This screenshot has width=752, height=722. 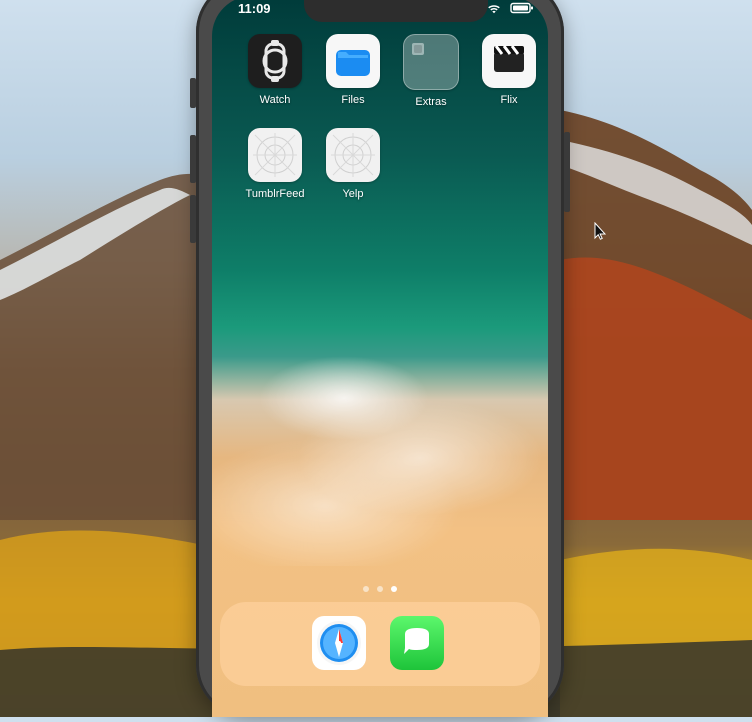 I want to click on app-watch: Watch, so click(x=275, y=71).